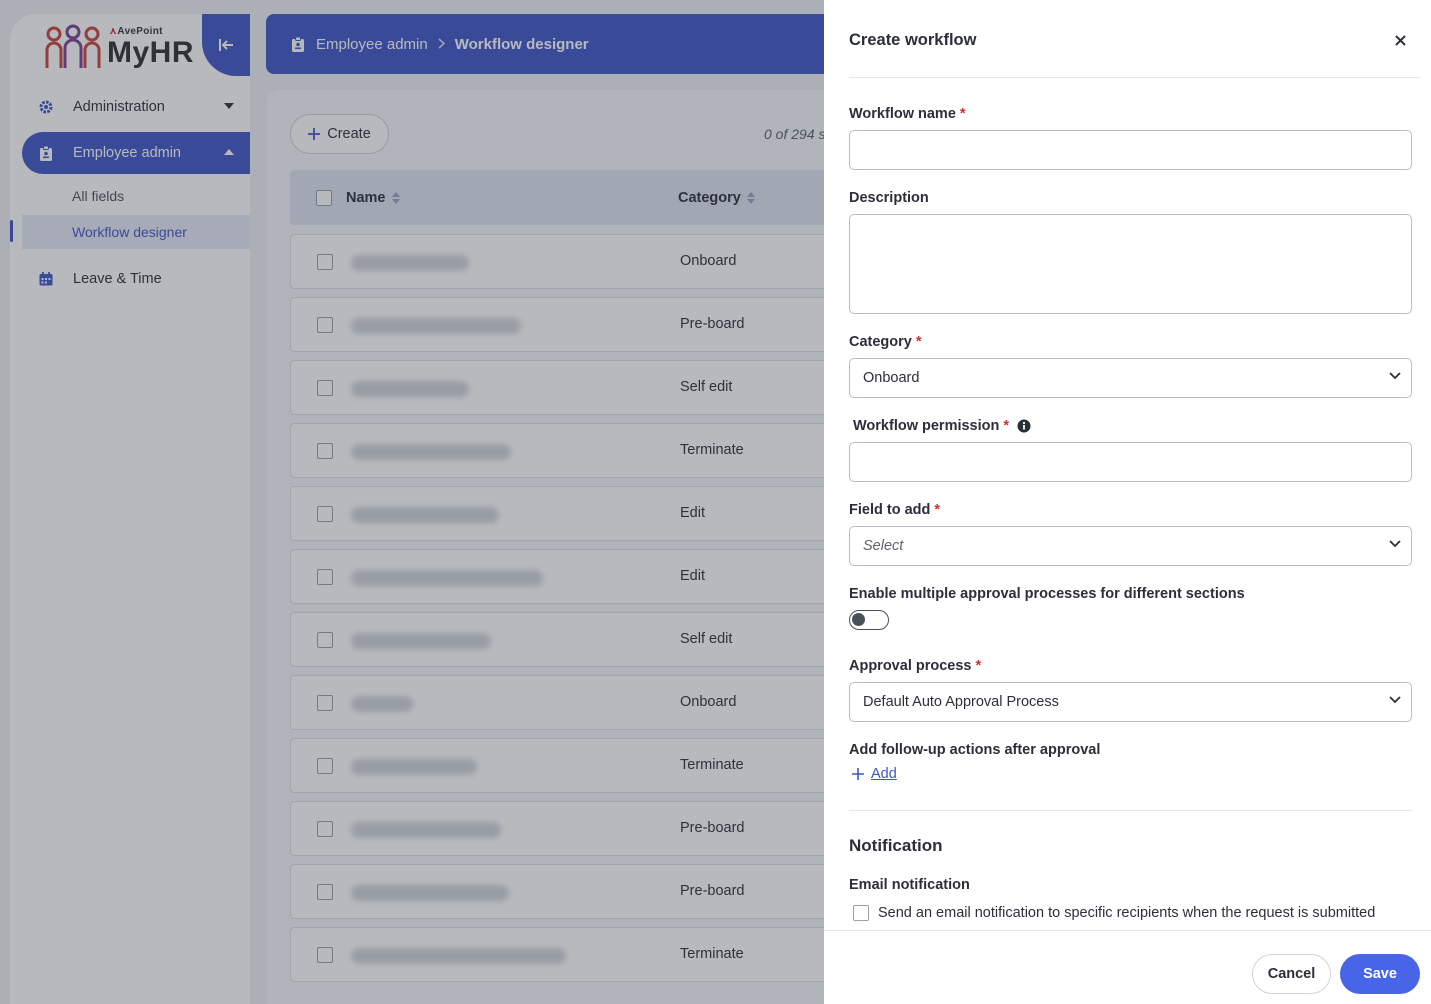 The image size is (1431, 1004). I want to click on notification-section-title: Notification, so click(896, 845).